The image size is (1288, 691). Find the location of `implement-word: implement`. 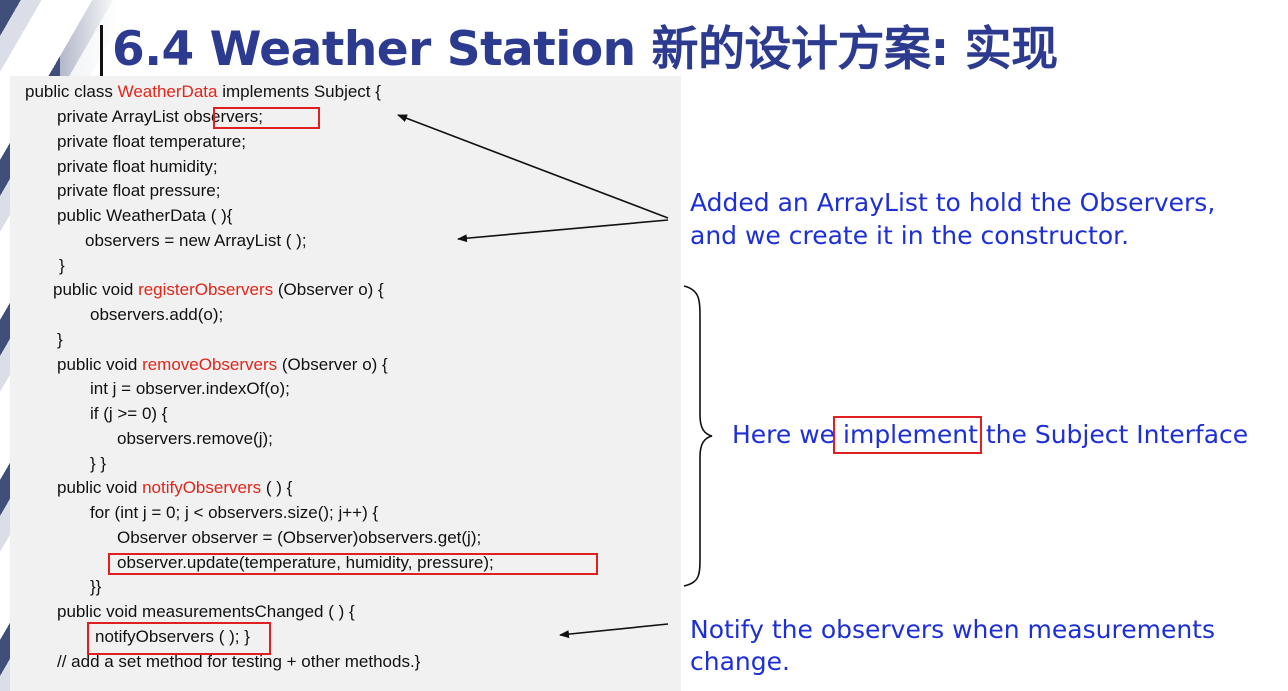

implement-word: implement is located at coordinates (910, 434).